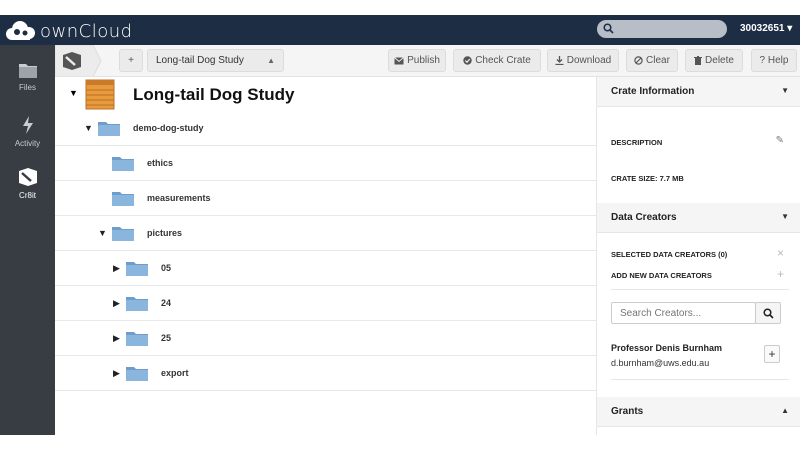  I want to click on tree-row-label: 05, so click(166, 268).